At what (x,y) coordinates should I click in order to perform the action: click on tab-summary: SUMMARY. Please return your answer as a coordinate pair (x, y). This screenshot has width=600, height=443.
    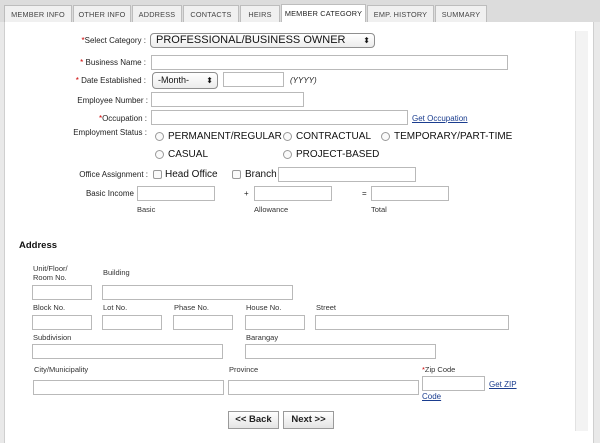
    Looking at the image, I should click on (461, 13).